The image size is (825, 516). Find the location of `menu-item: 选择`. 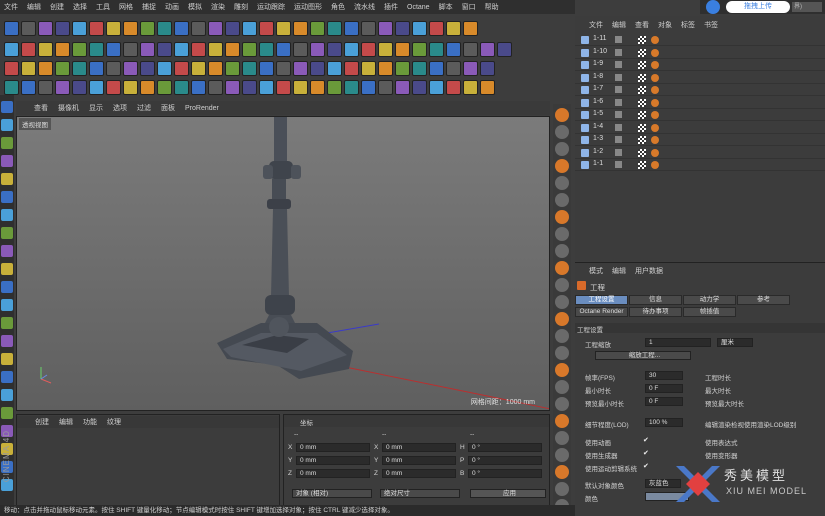

menu-item: 选择 is located at coordinates (80, 7).